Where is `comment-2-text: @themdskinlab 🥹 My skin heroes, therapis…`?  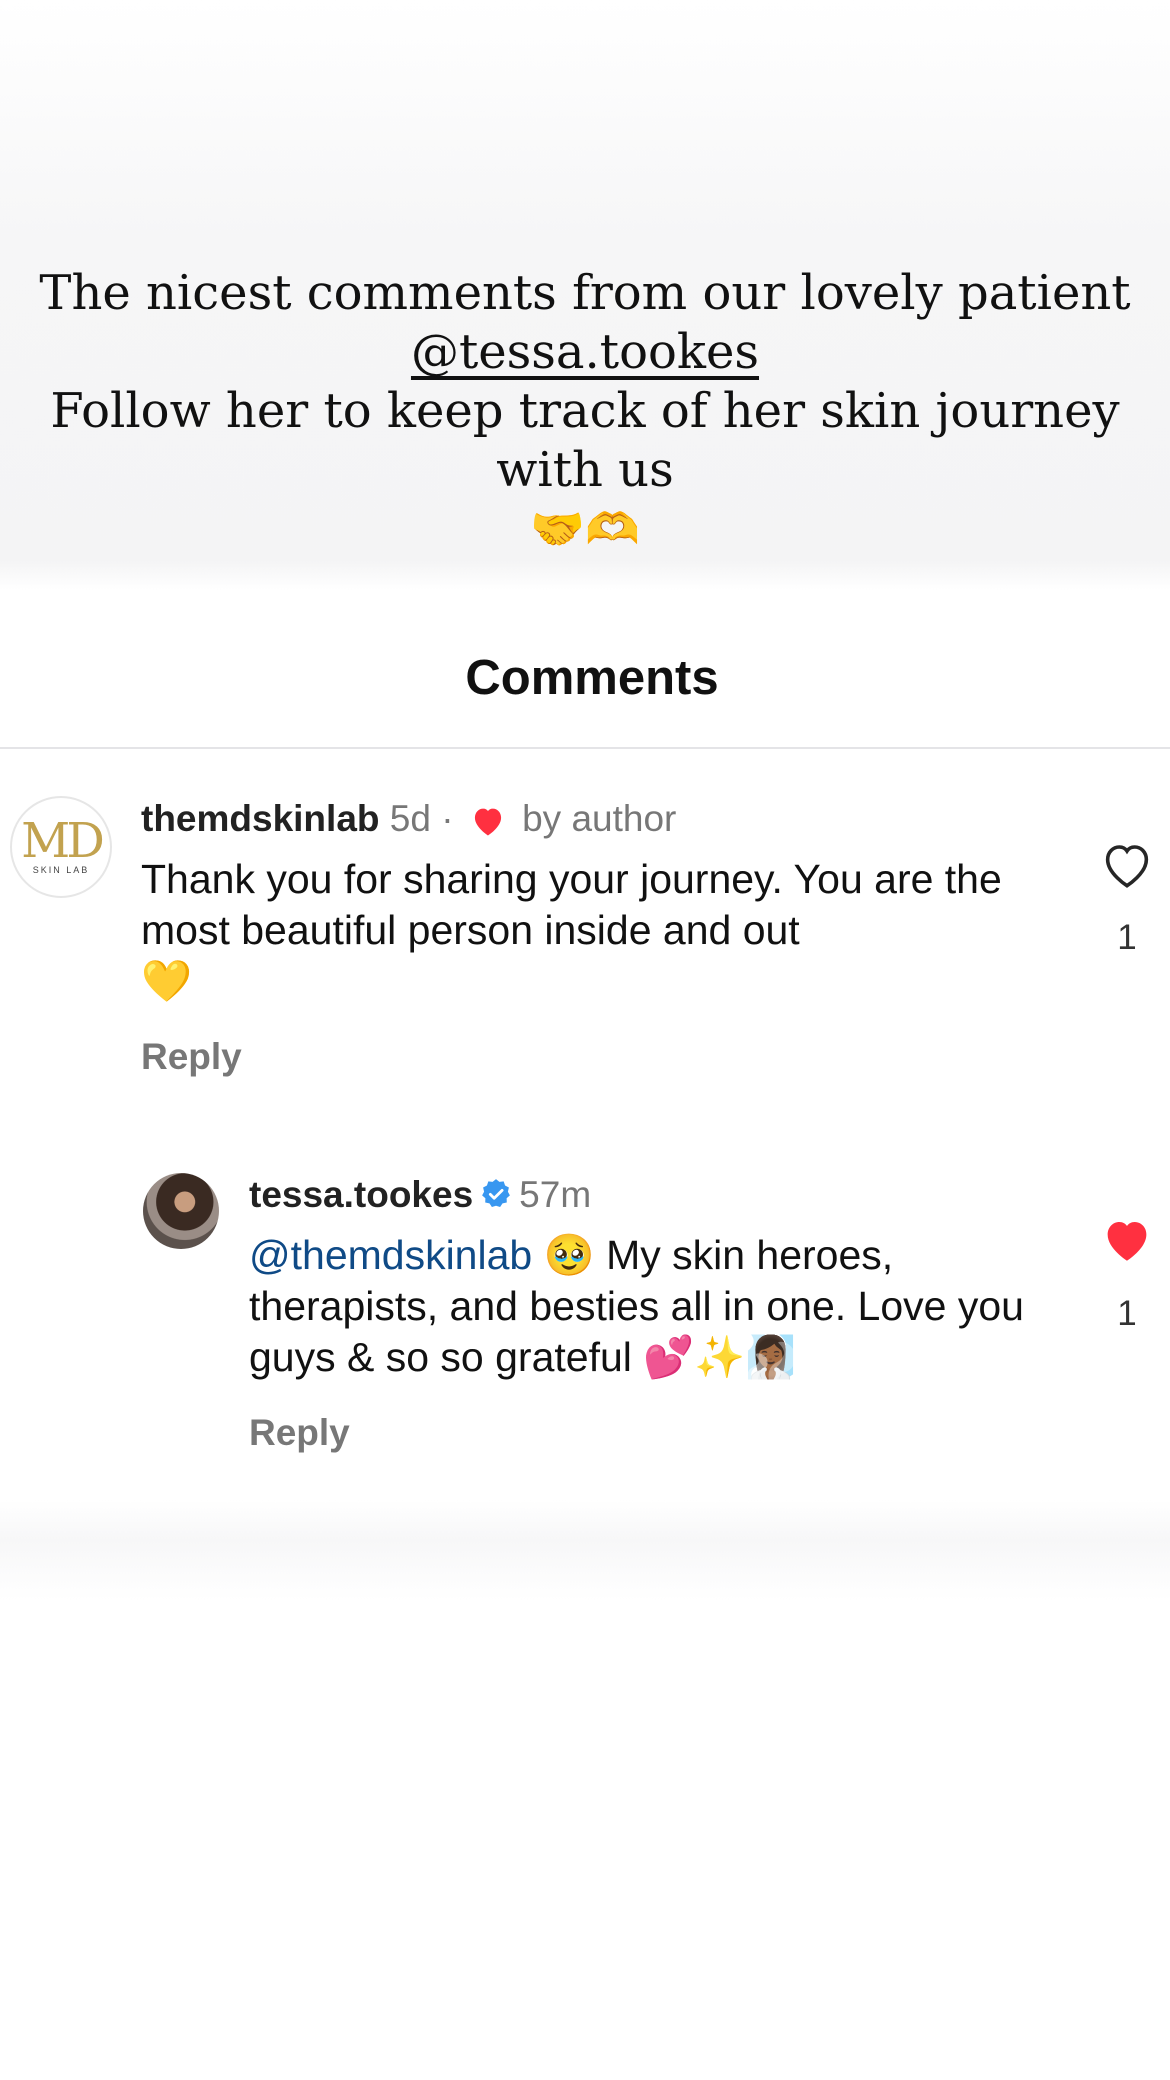
comment-2-text: @themdskinlab 🥹 My skin heroes, therapis… is located at coordinates (654, 1306).